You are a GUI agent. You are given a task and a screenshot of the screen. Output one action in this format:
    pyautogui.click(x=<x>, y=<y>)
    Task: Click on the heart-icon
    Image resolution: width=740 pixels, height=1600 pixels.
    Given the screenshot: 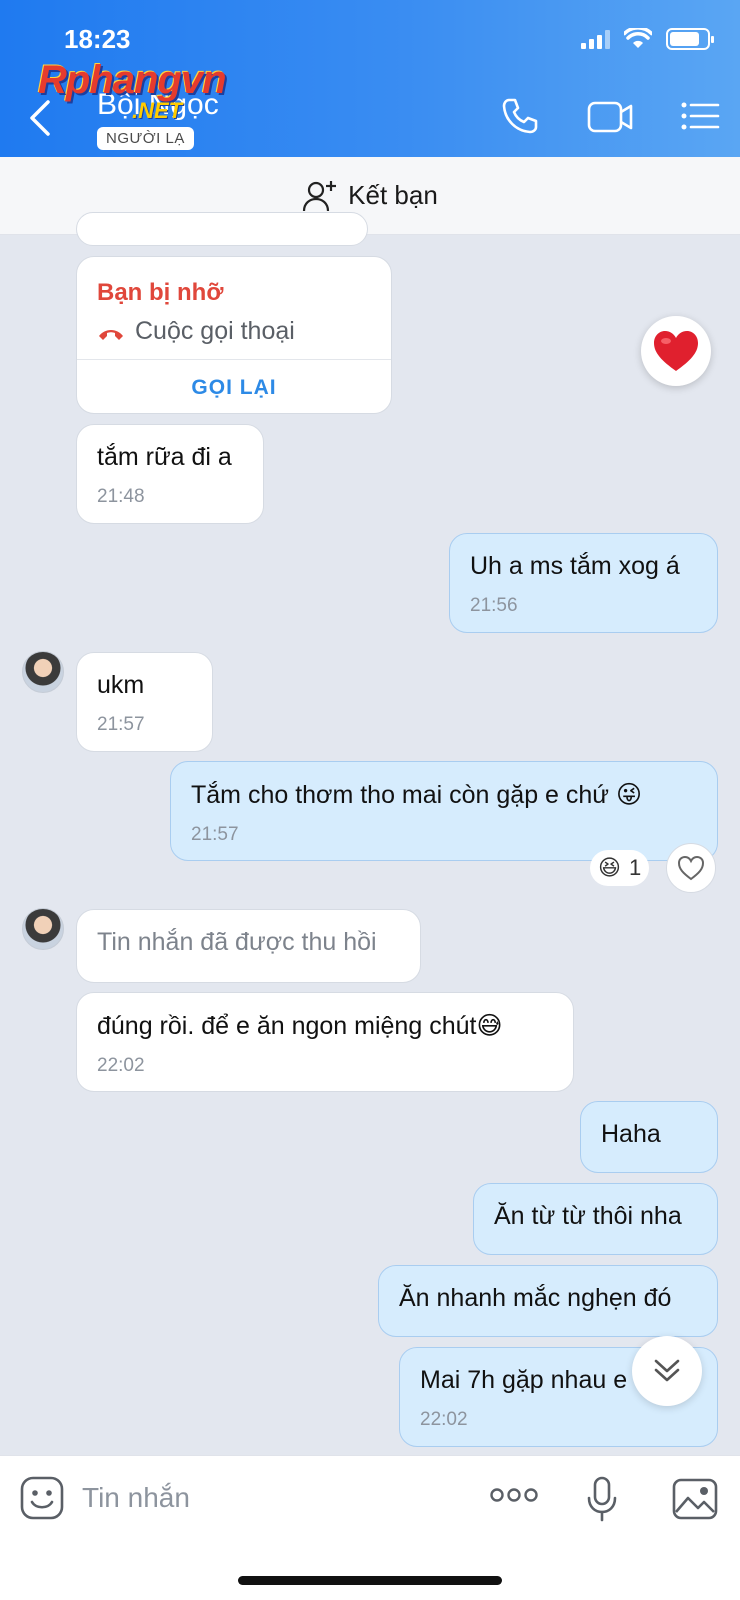 What is the action you would take?
    pyautogui.click(x=676, y=351)
    